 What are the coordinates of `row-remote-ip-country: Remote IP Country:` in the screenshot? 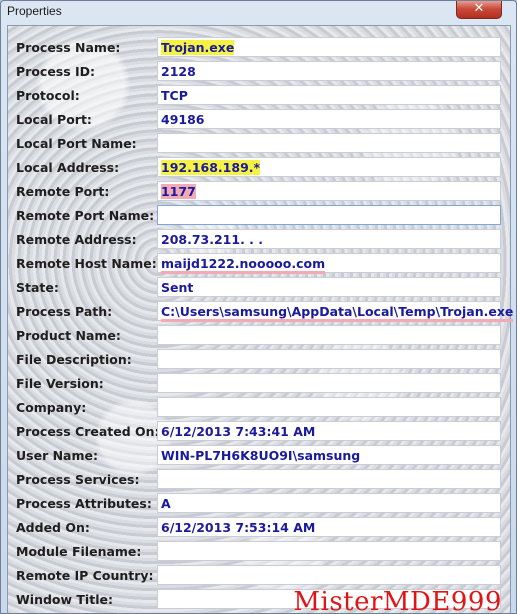 It's located at (259, 576).